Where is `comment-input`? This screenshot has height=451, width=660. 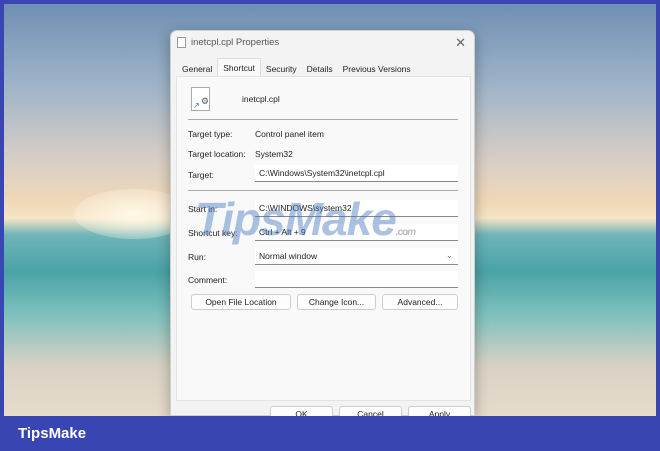 comment-input is located at coordinates (356, 279).